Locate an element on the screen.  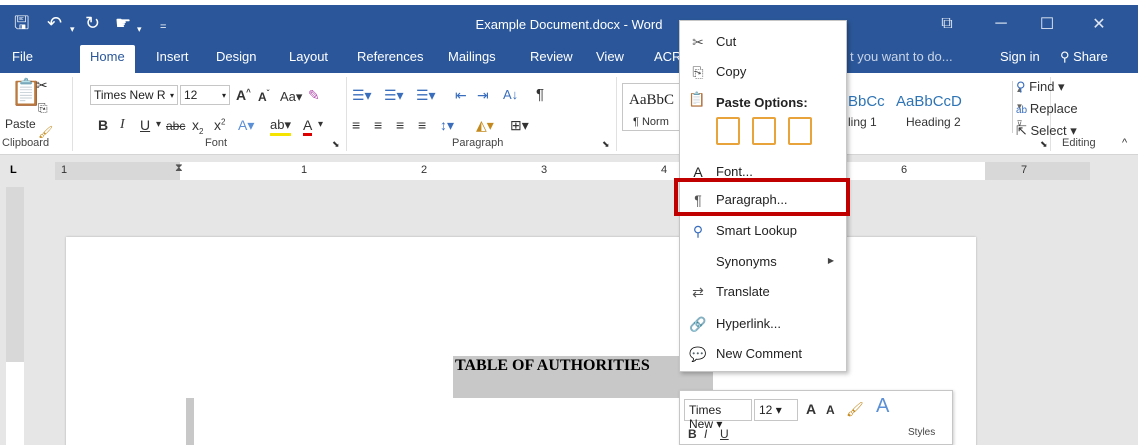
document-heading: TABLE OF AUTHORITIES is located at coordinates (552, 366).